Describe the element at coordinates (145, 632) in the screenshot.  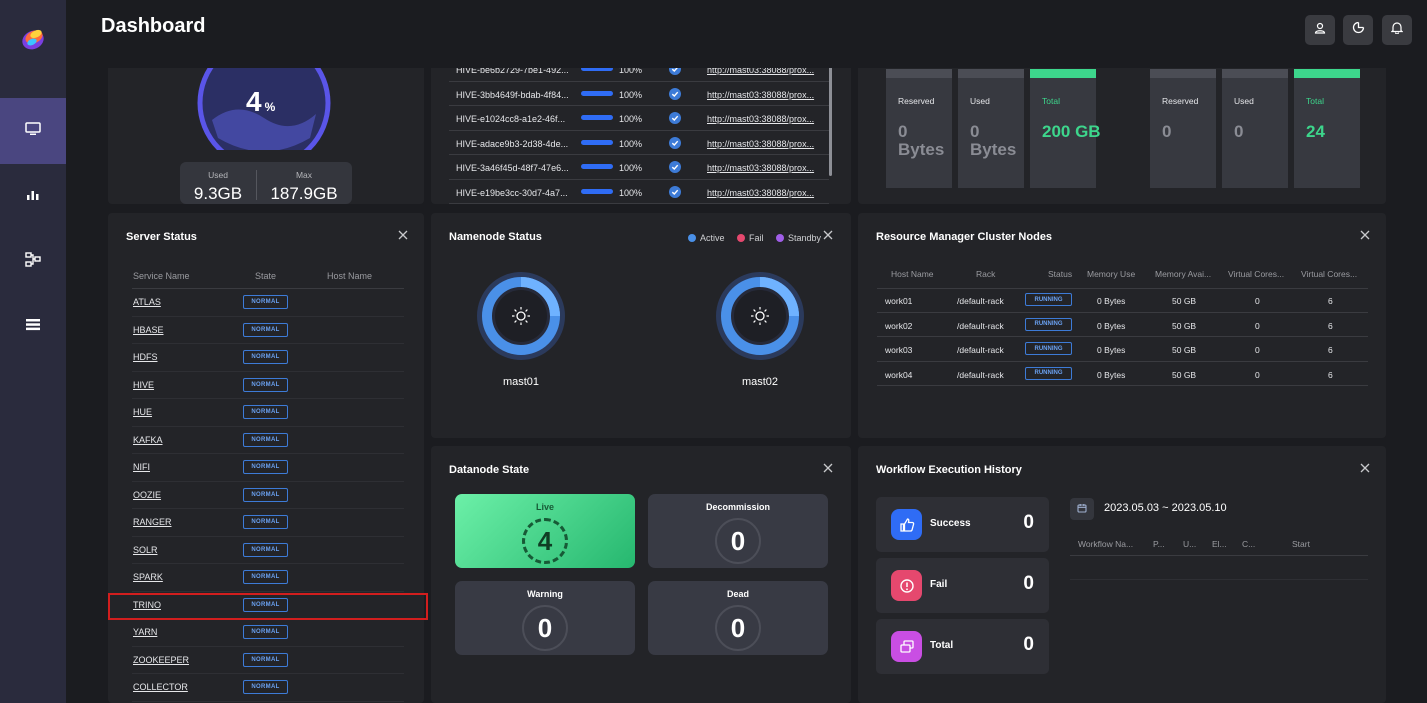
I see `service-name-link: YARN` at that location.